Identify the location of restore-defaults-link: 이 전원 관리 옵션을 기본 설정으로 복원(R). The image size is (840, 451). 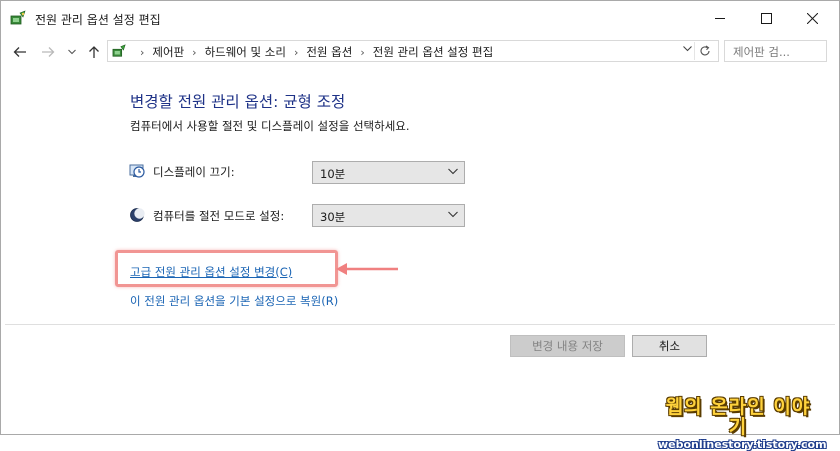
(234, 301).